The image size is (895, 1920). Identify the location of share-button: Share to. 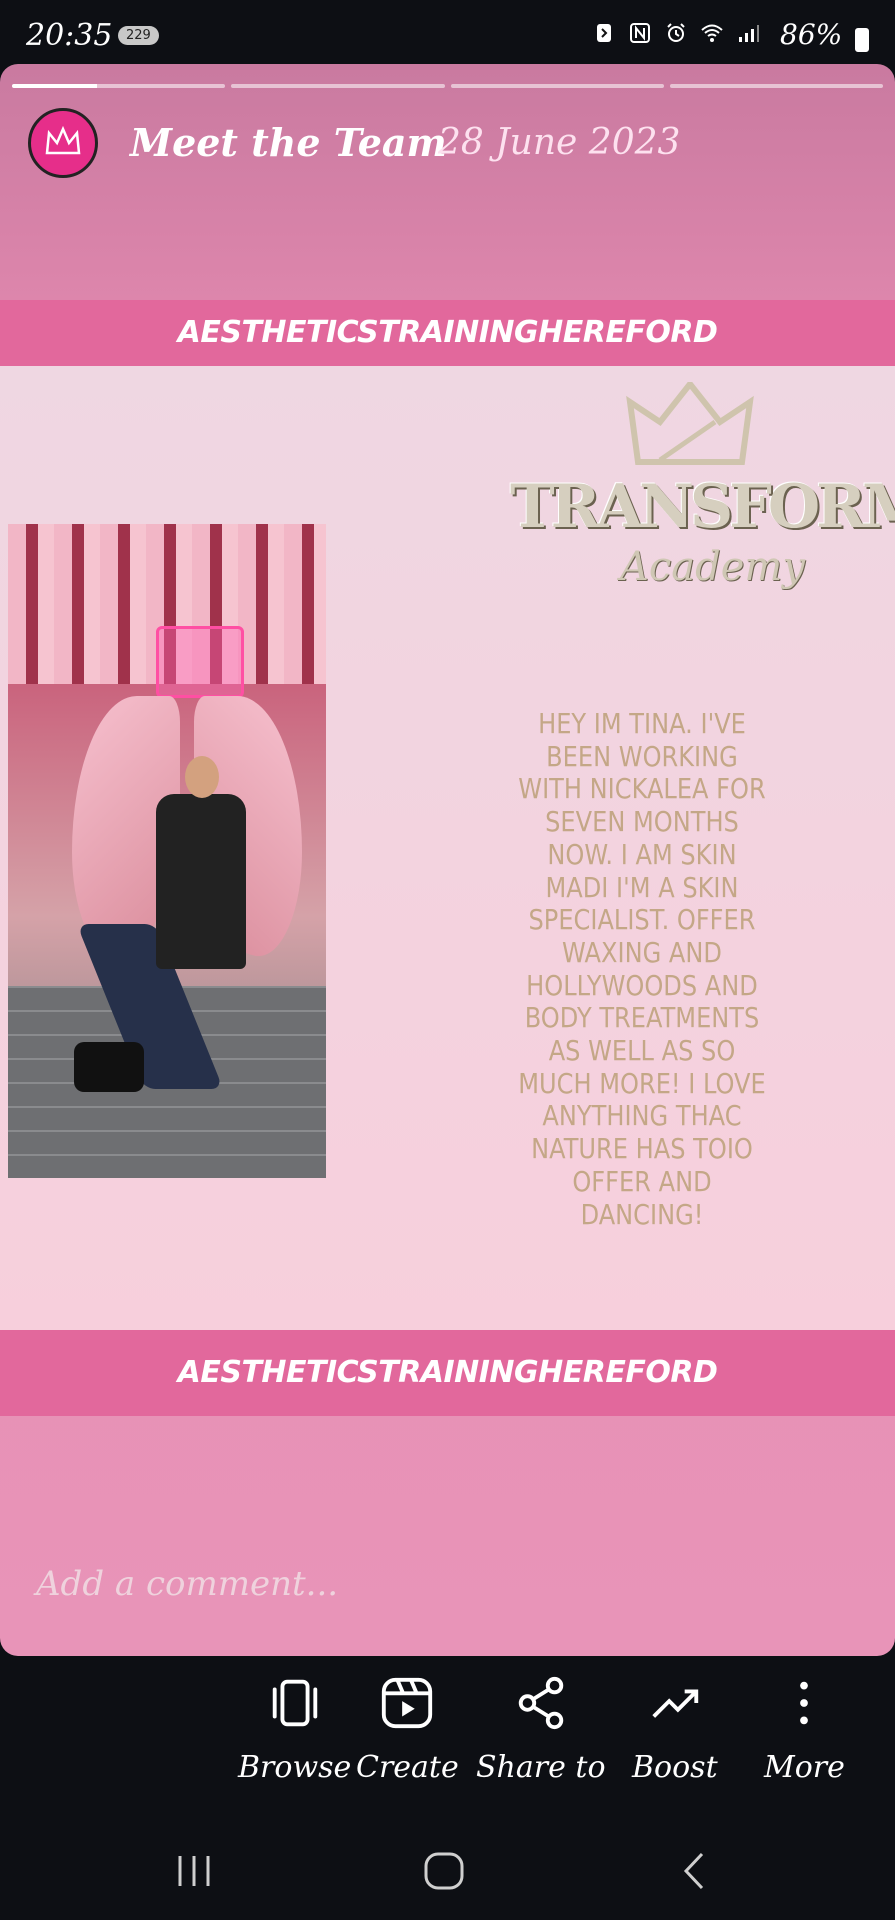
(541, 1729).